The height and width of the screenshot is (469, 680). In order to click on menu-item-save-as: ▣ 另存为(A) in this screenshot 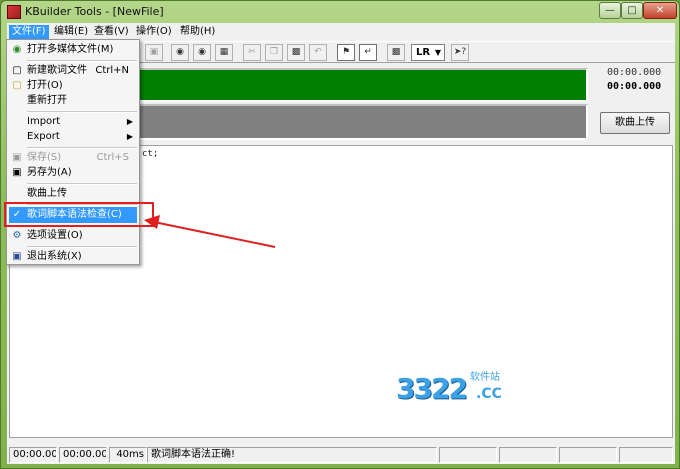, I will do `click(73, 173)`.